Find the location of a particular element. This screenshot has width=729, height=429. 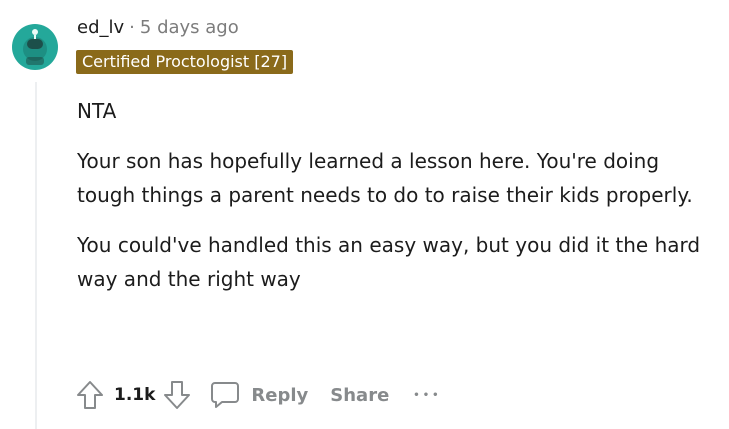

comment-meta: ed_lv · 5 days ago is located at coordinates (158, 27).